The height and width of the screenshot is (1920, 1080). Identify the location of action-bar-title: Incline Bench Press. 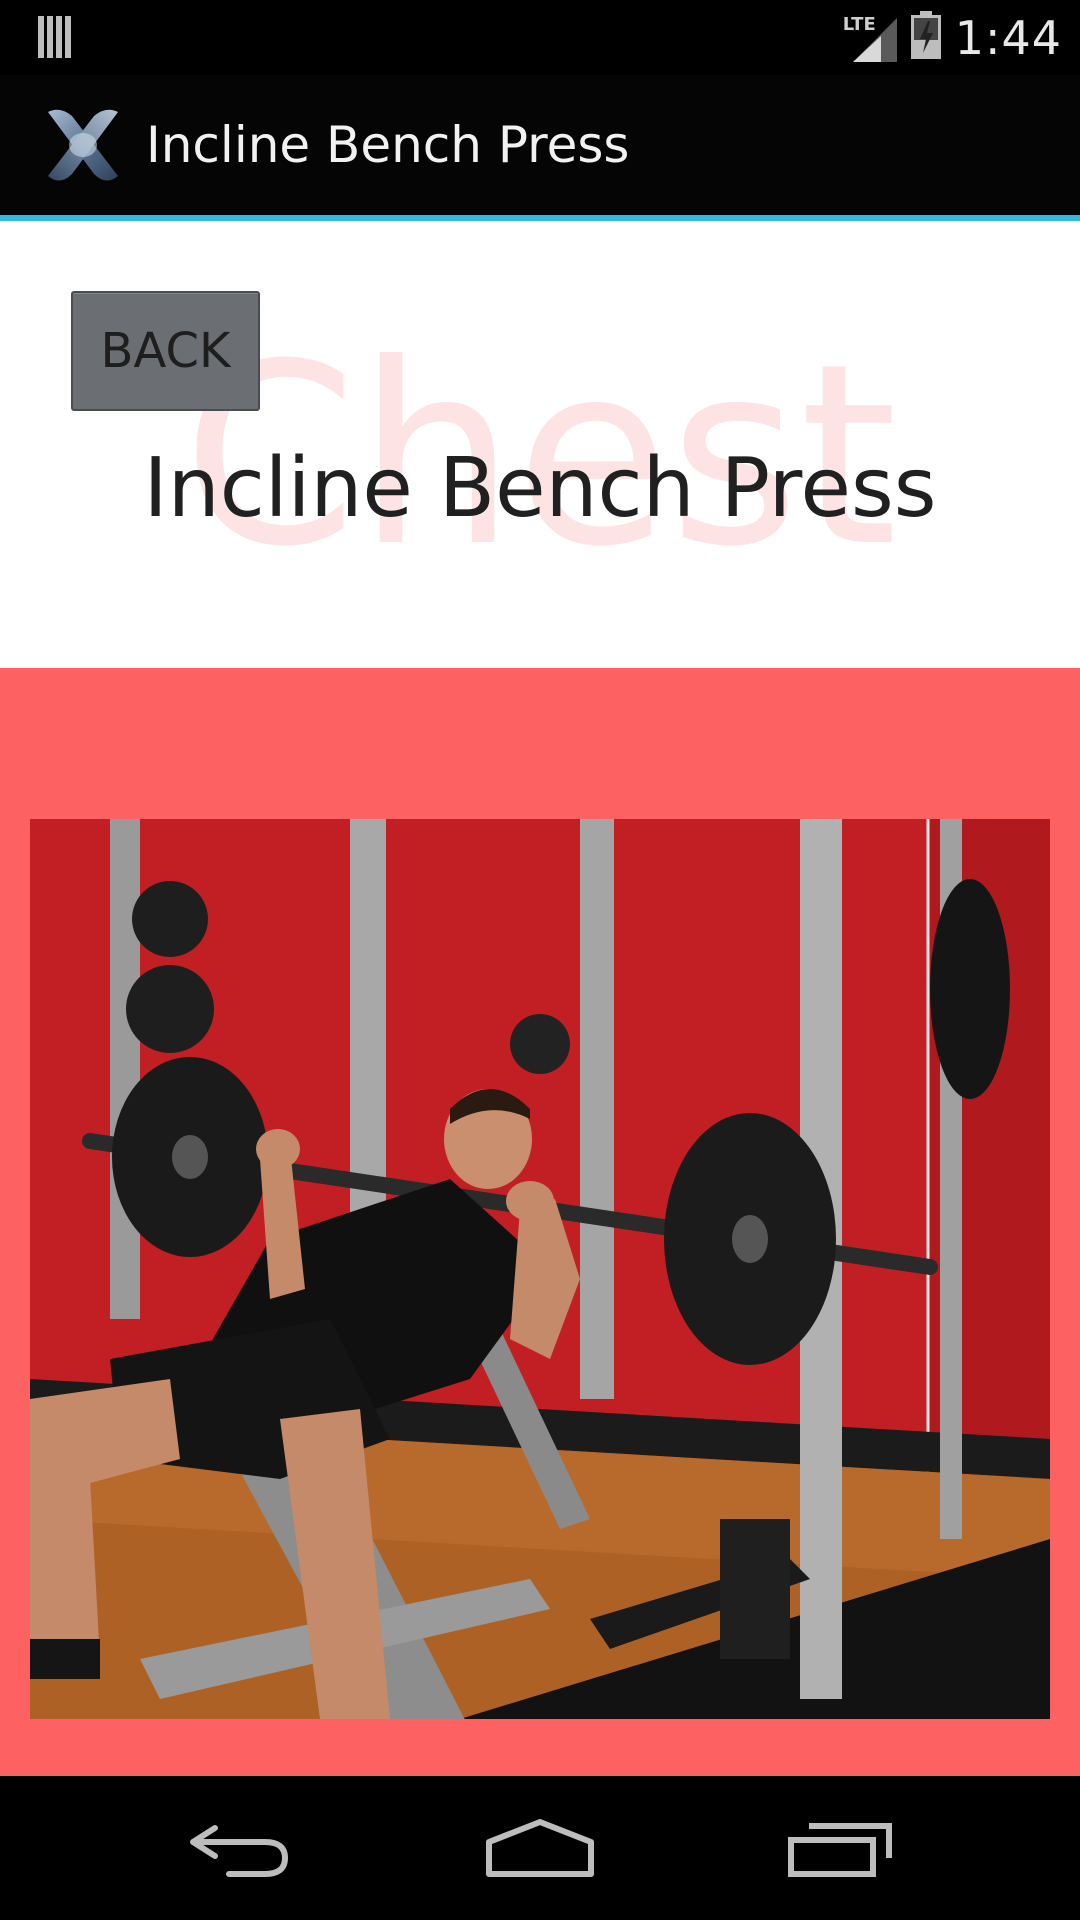
(388, 145).